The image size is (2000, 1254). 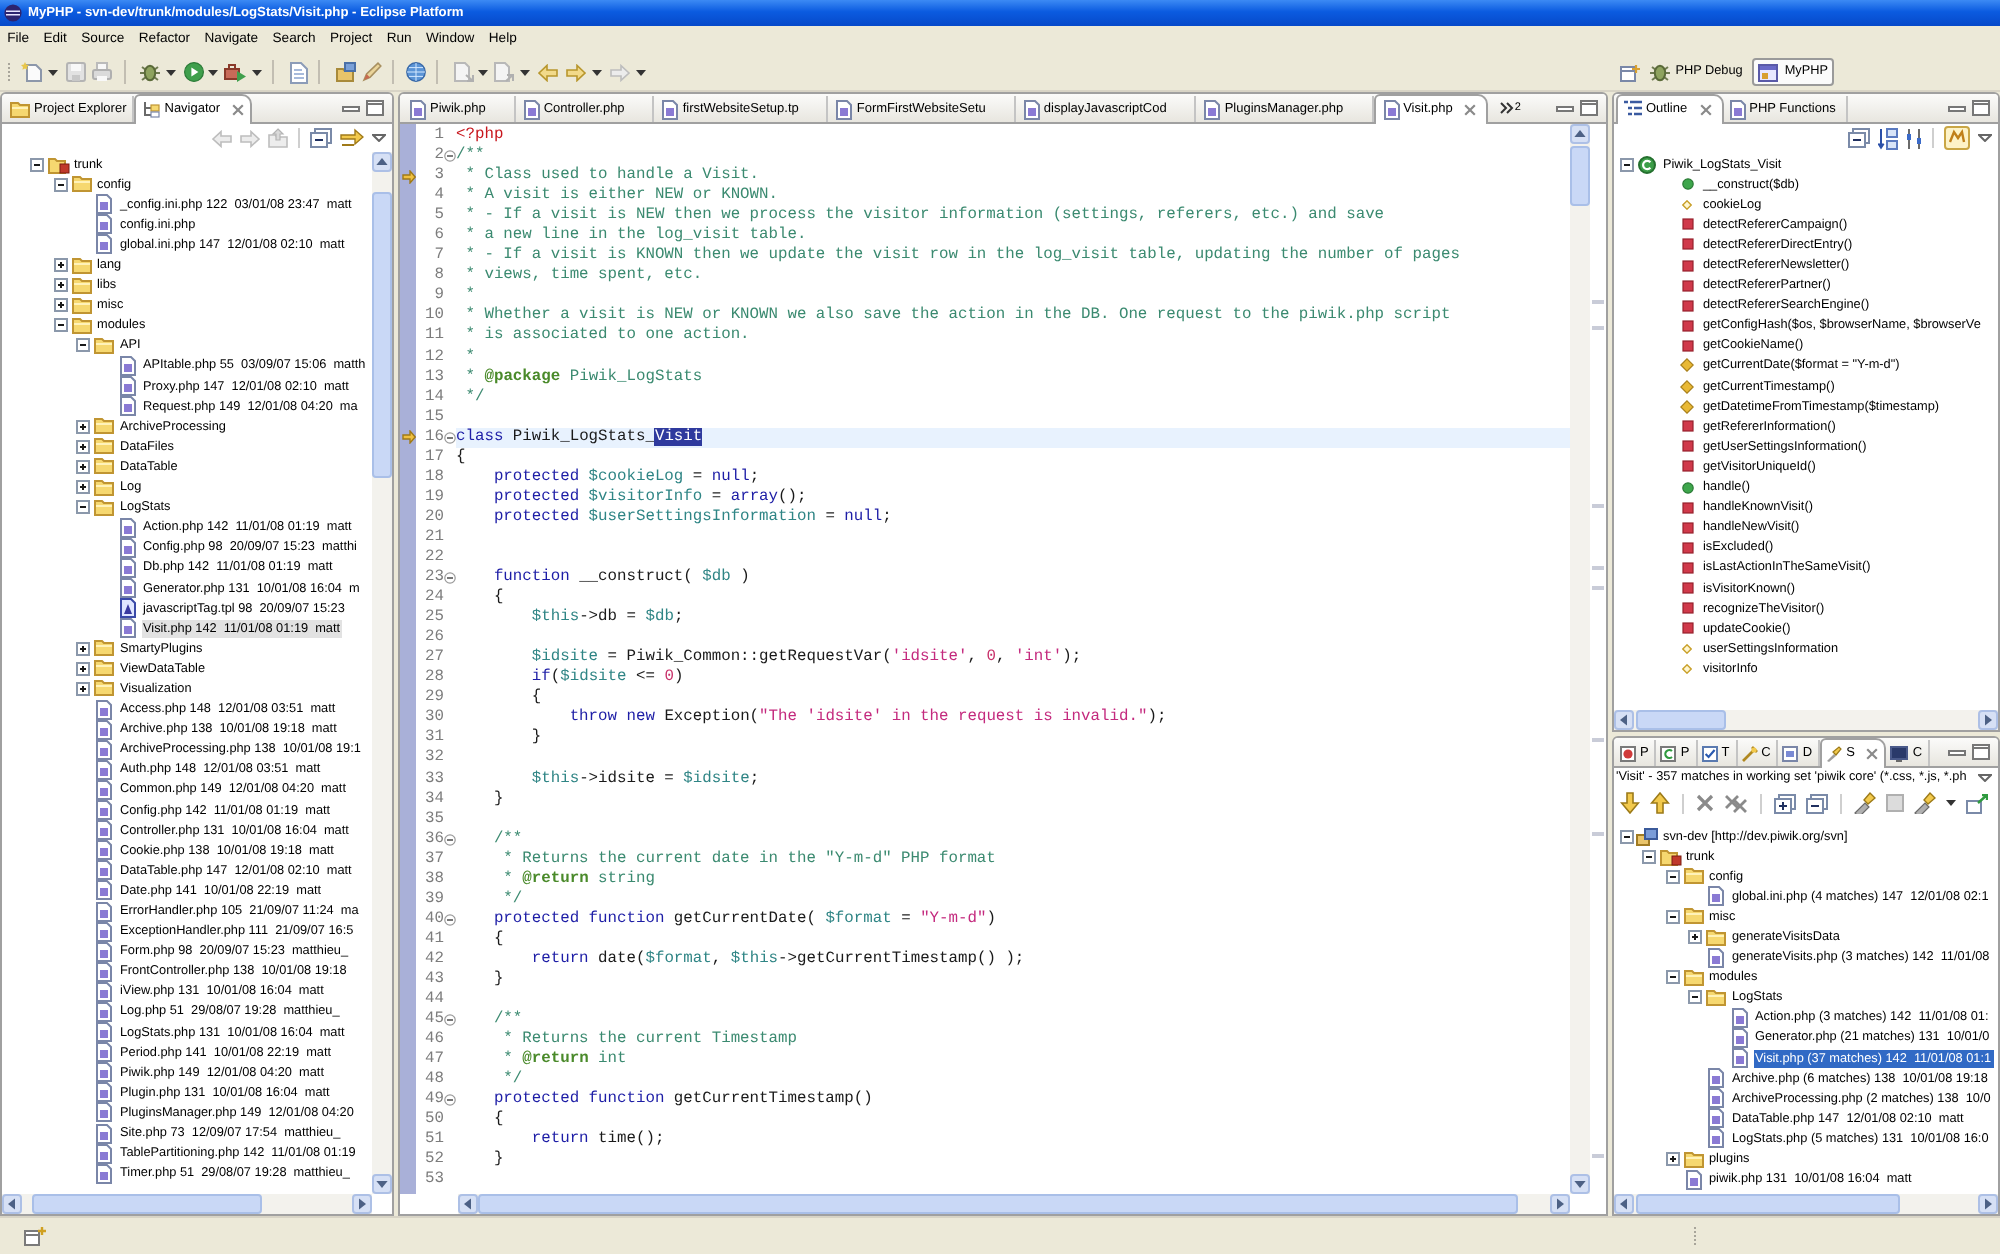 What do you see at coordinates (416, 72) in the screenshot?
I see `globe-icon` at bounding box center [416, 72].